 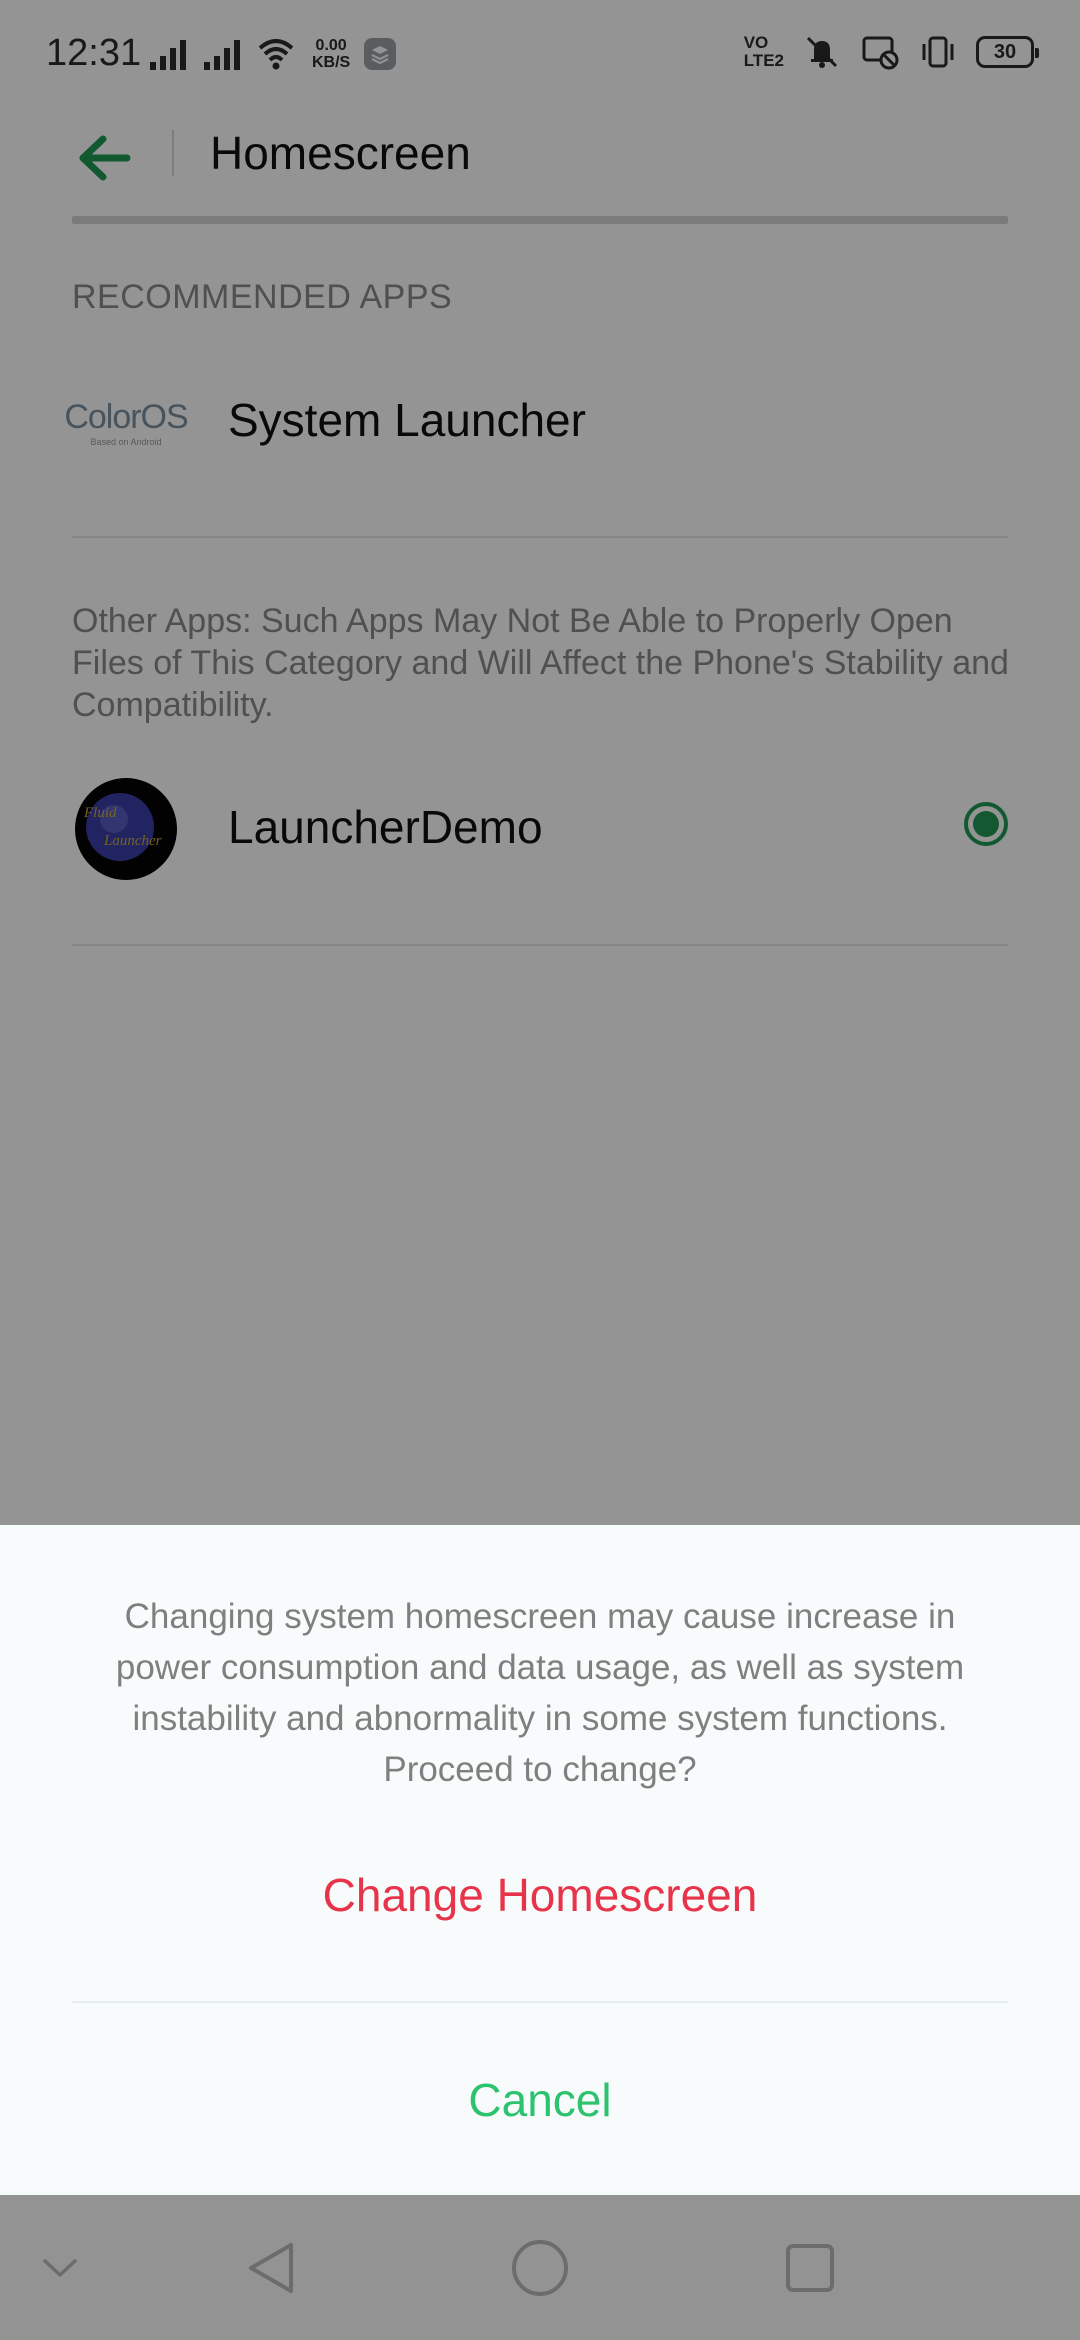 What do you see at coordinates (540, 1895) in the screenshot?
I see `change-homescreen-button: Change Homescreen` at bounding box center [540, 1895].